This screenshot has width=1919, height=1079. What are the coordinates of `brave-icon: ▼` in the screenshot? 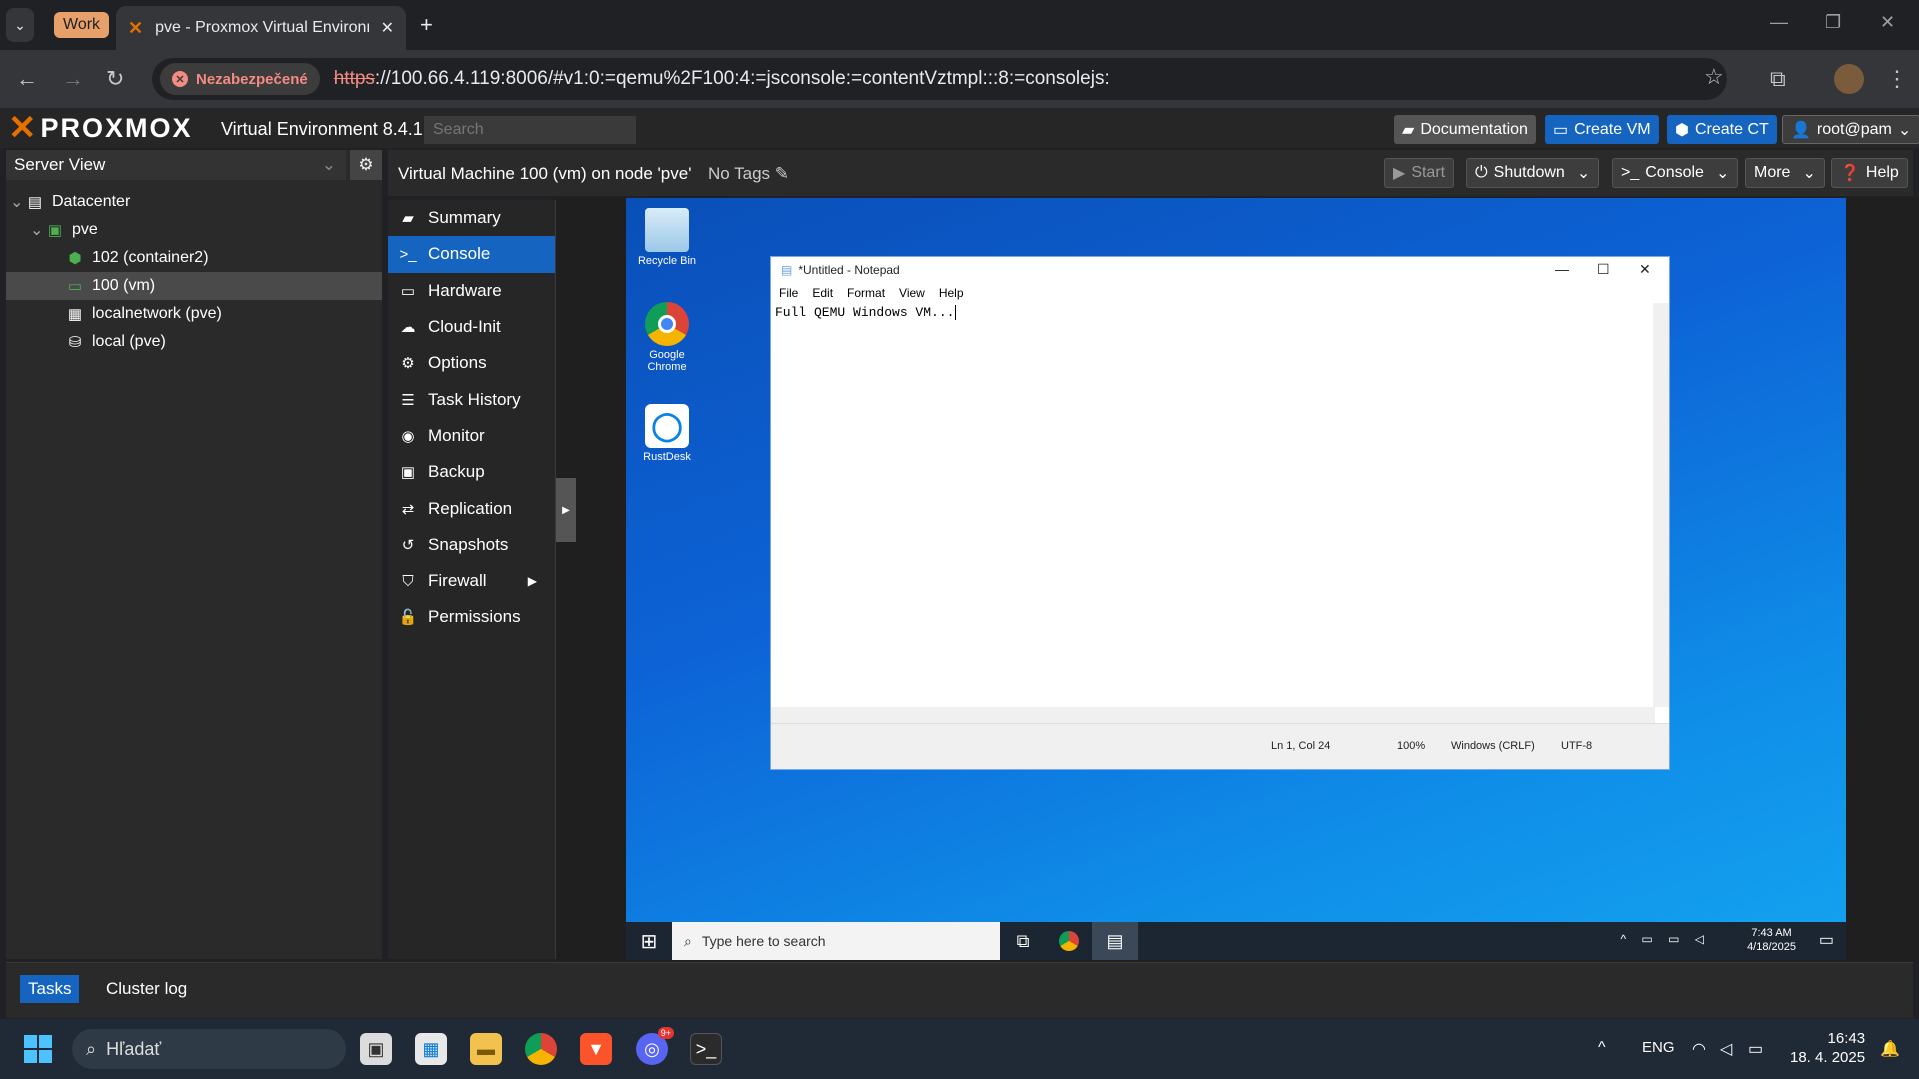 It's located at (596, 1049).